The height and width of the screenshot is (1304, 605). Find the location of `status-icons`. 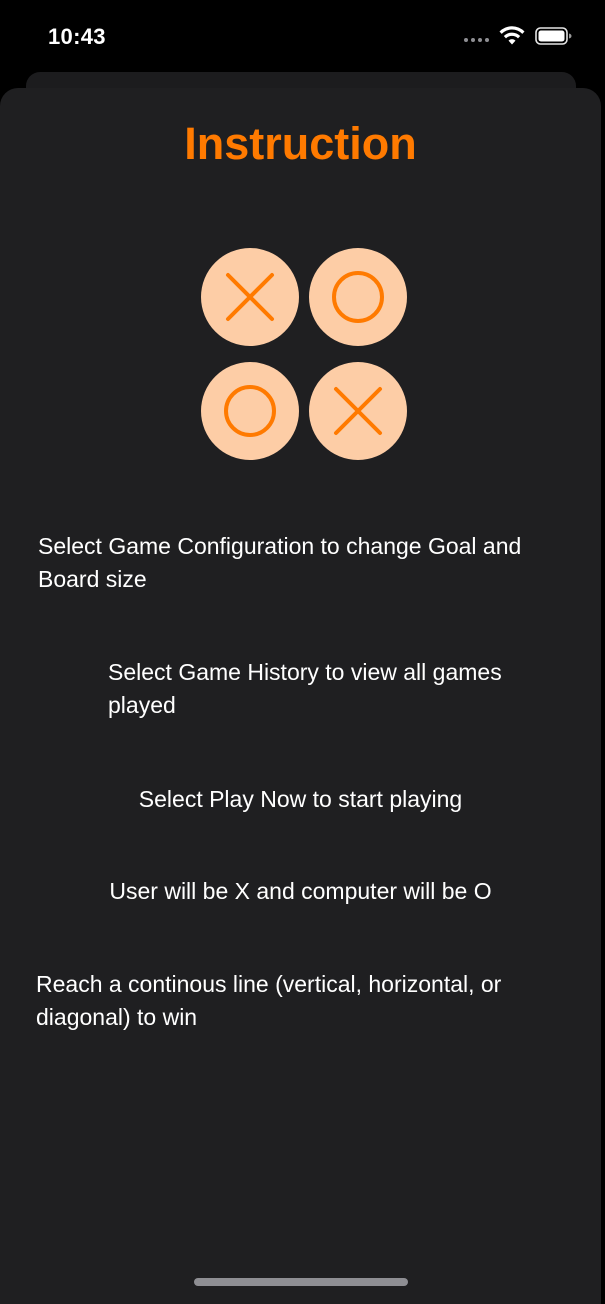

status-icons is located at coordinates (518, 36).